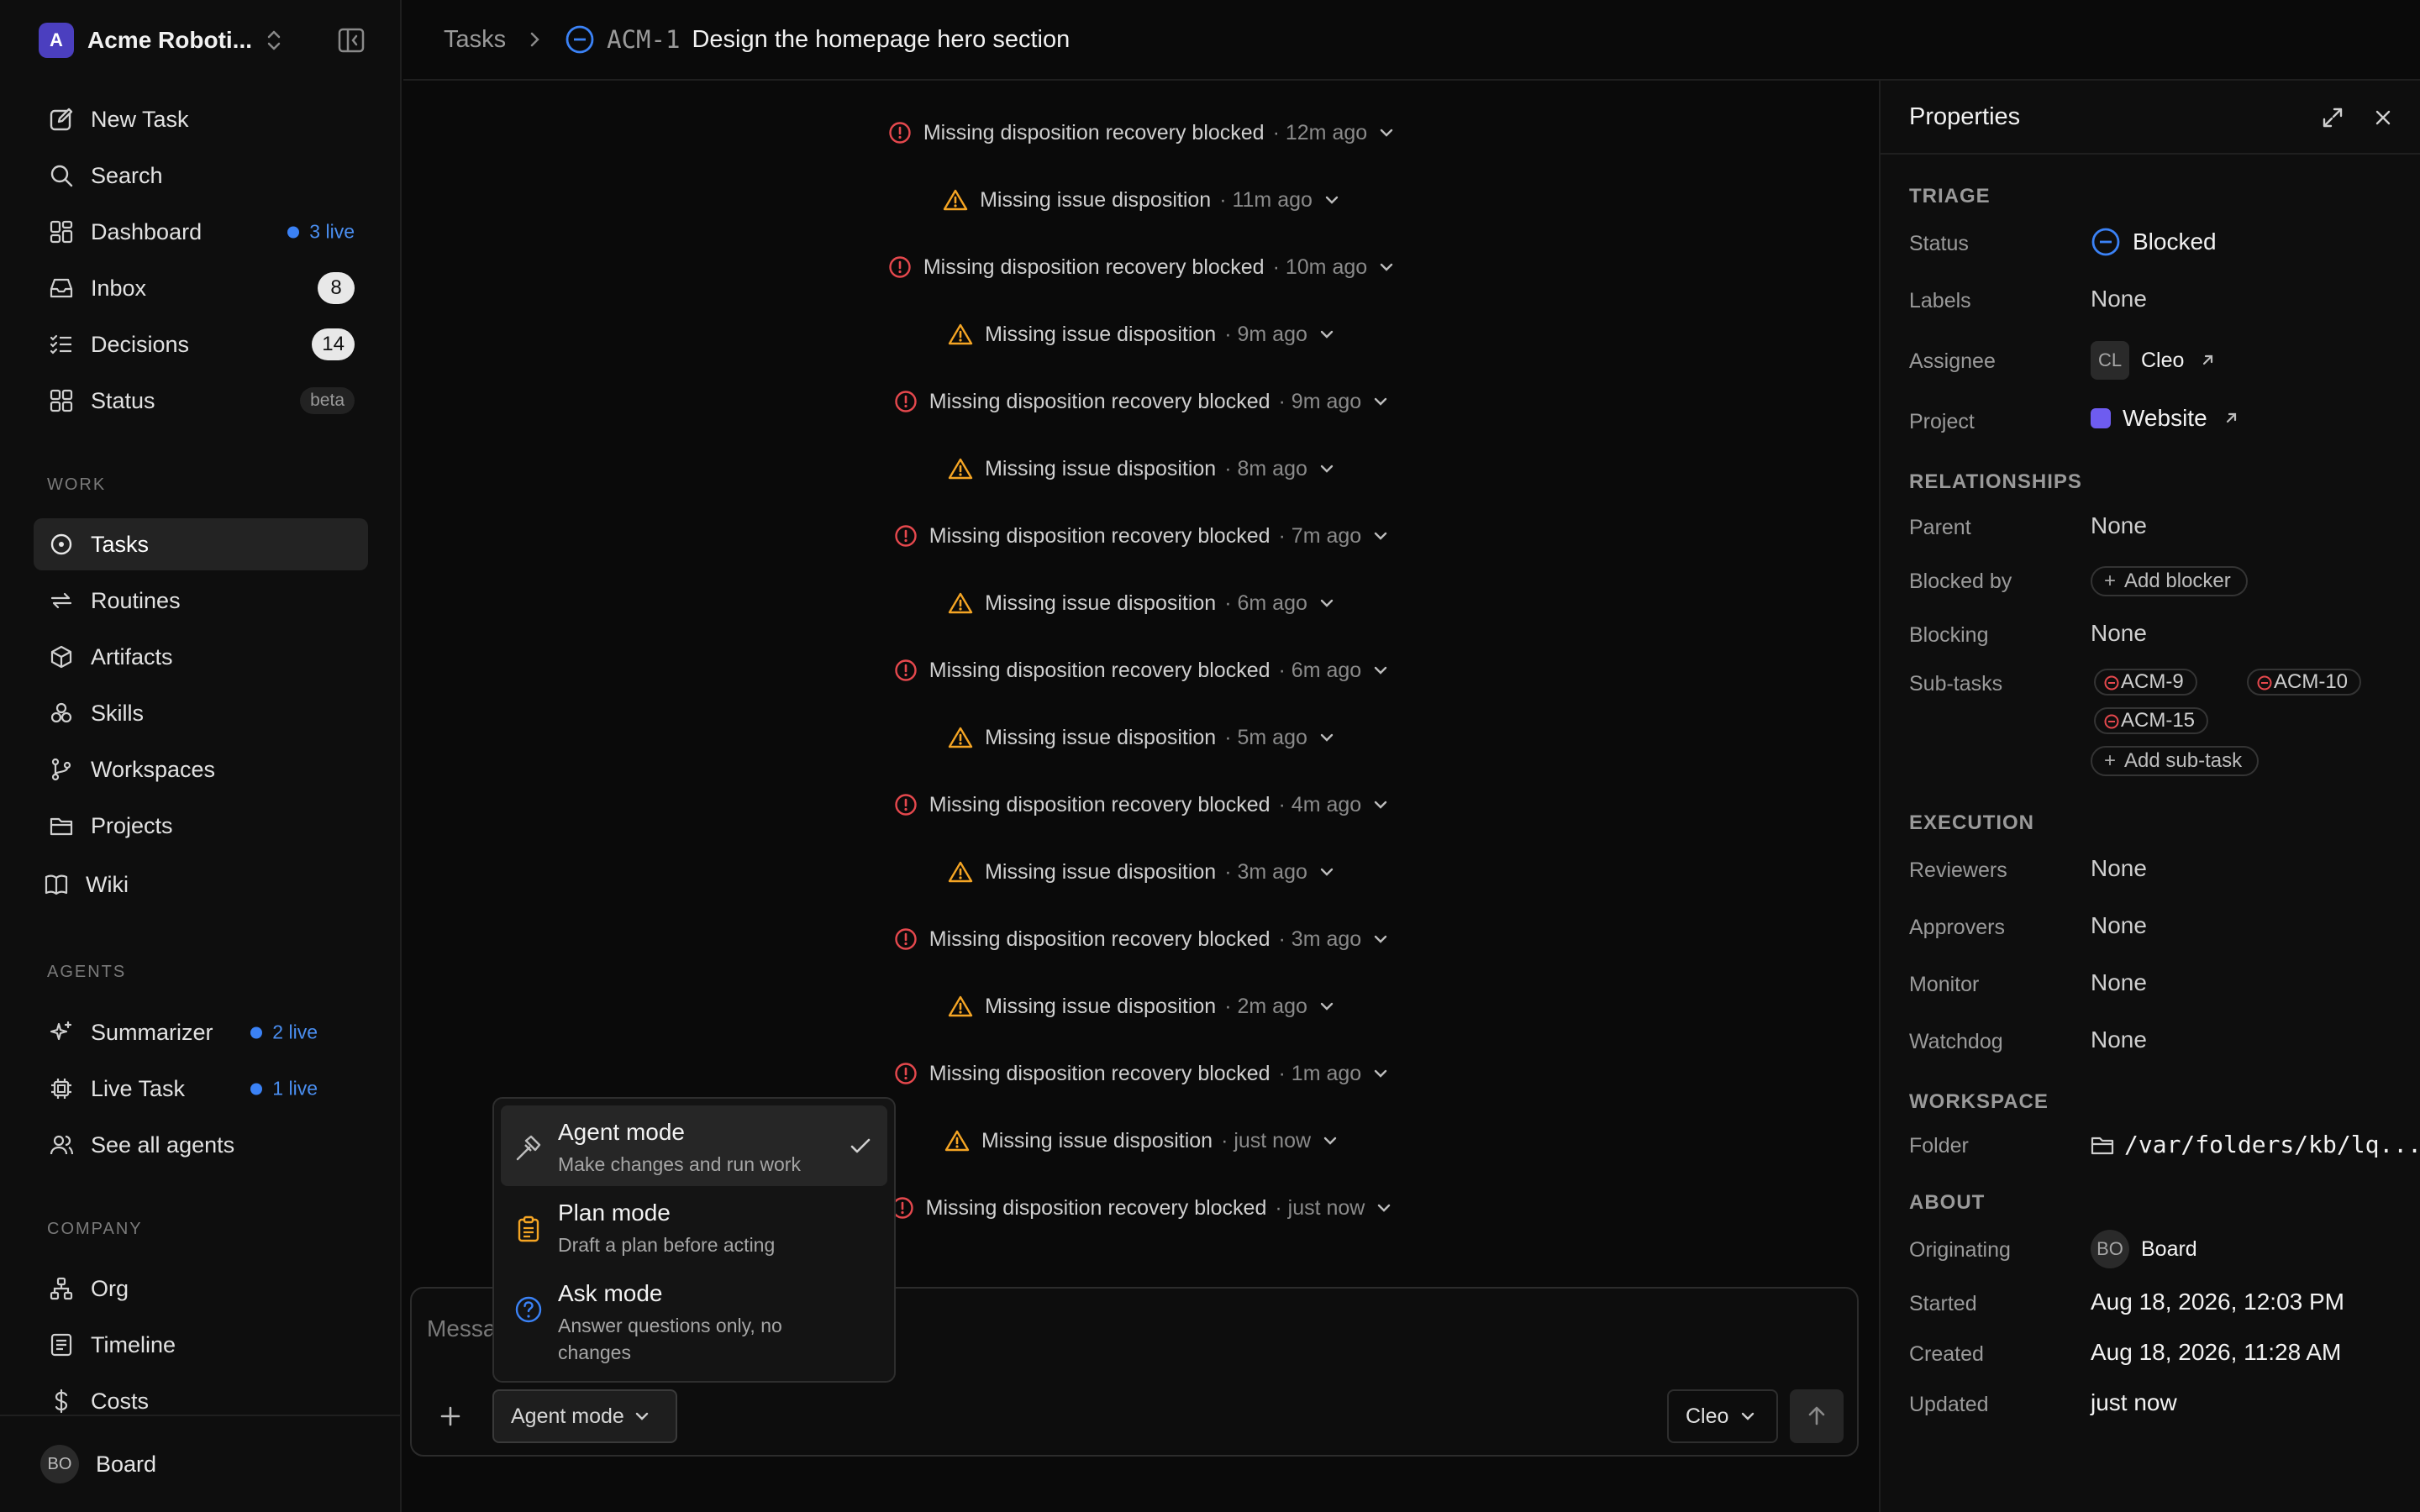  I want to click on watchdog-value: None, so click(2119, 1039).